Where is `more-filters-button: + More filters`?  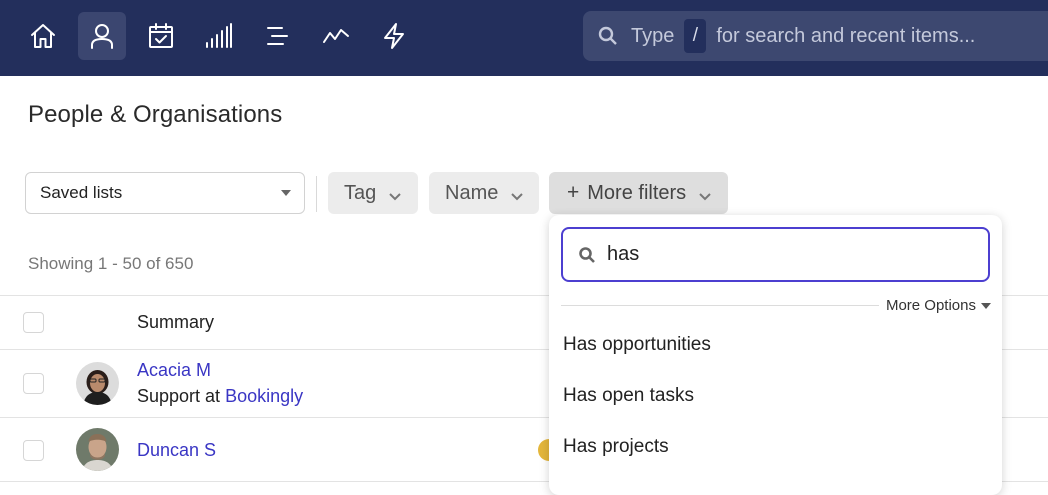 more-filters-button: + More filters is located at coordinates (638, 193).